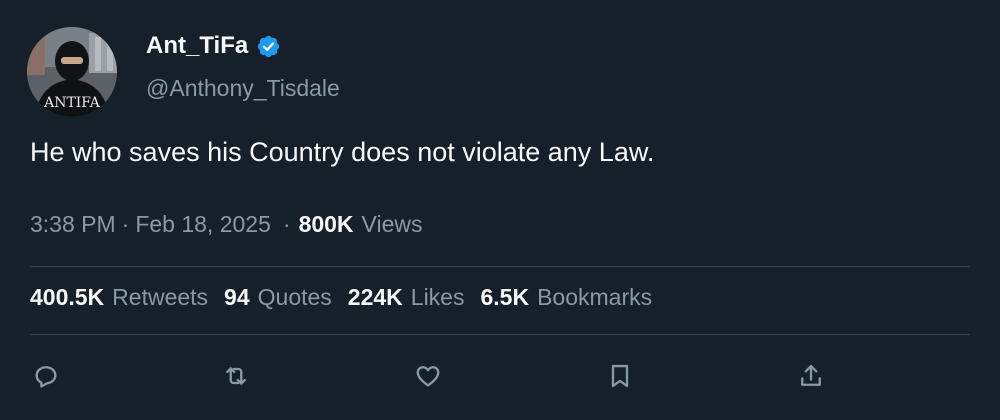 This screenshot has width=1000, height=420. I want to click on reply-icon, so click(46, 377).